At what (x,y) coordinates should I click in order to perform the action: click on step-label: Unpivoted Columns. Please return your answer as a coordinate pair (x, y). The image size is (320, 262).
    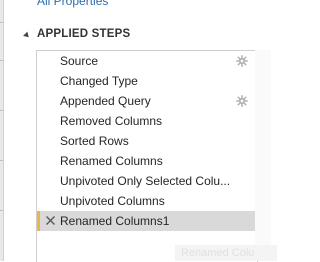
    Looking at the image, I should click on (112, 201).